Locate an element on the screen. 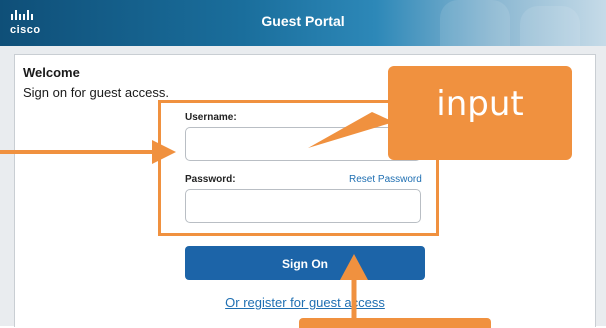 The width and height of the screenshot is (606, 328). left-arrow-head is located at coordinates (164, 152).